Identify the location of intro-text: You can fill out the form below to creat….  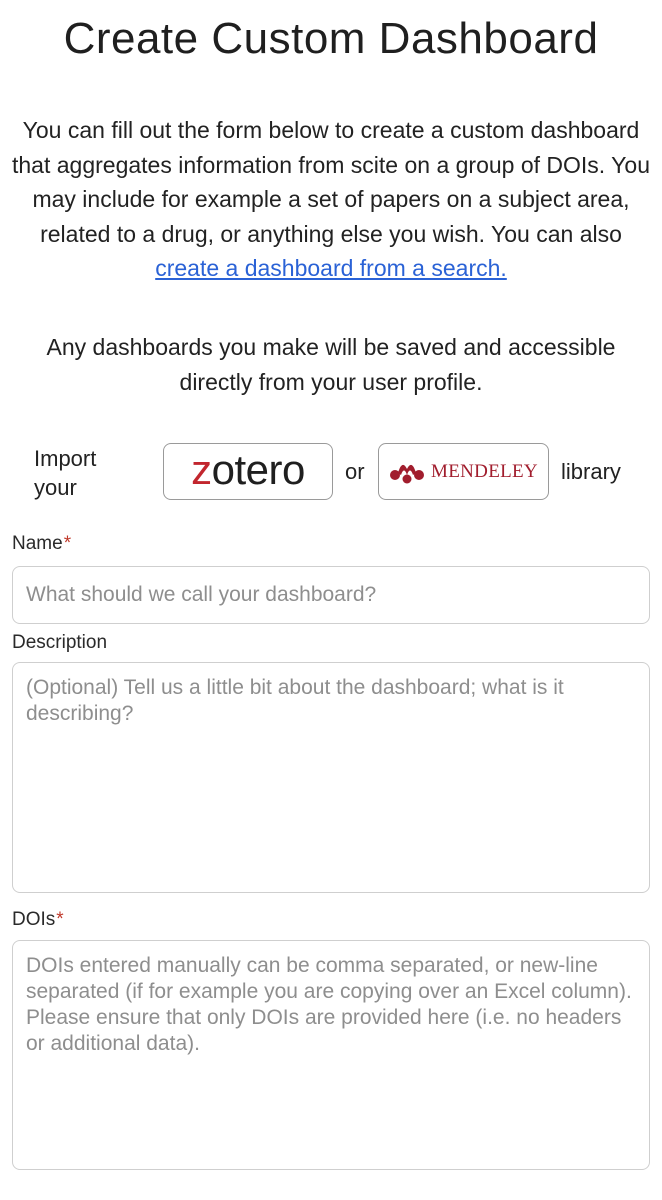
(331, 182).